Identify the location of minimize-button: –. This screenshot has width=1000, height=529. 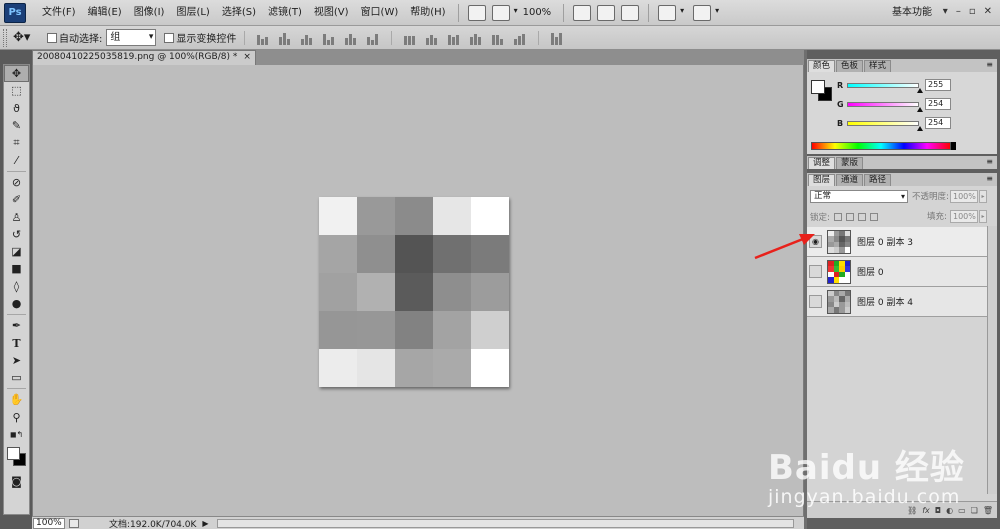
(958, 11).